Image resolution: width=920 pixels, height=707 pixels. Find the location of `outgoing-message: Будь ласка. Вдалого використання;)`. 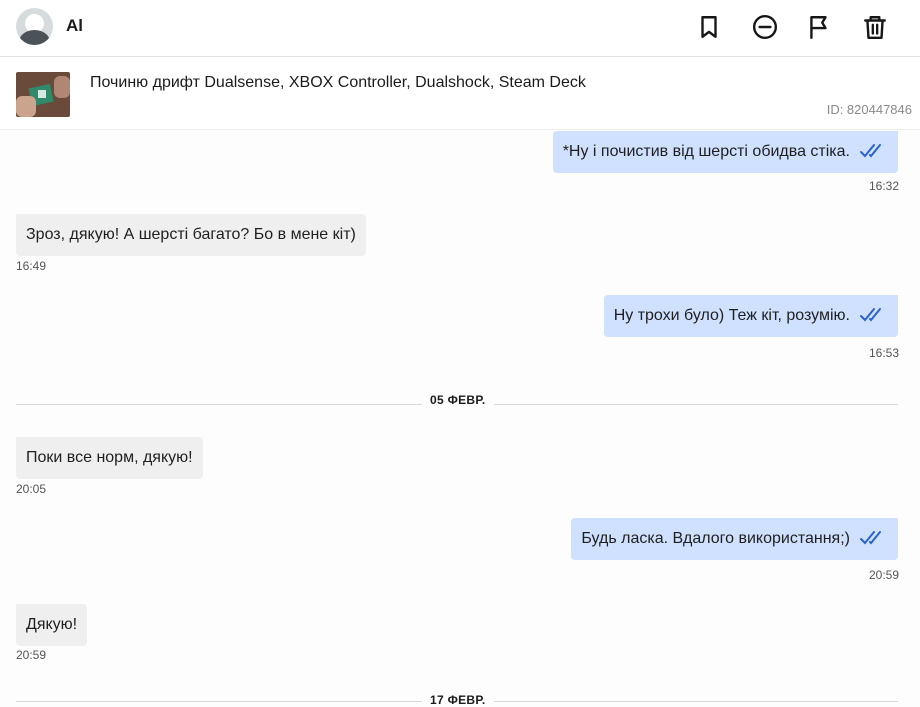

outgoing-message: Будь ласка. Вдалого використання;) is located at coordinates (734, 539).